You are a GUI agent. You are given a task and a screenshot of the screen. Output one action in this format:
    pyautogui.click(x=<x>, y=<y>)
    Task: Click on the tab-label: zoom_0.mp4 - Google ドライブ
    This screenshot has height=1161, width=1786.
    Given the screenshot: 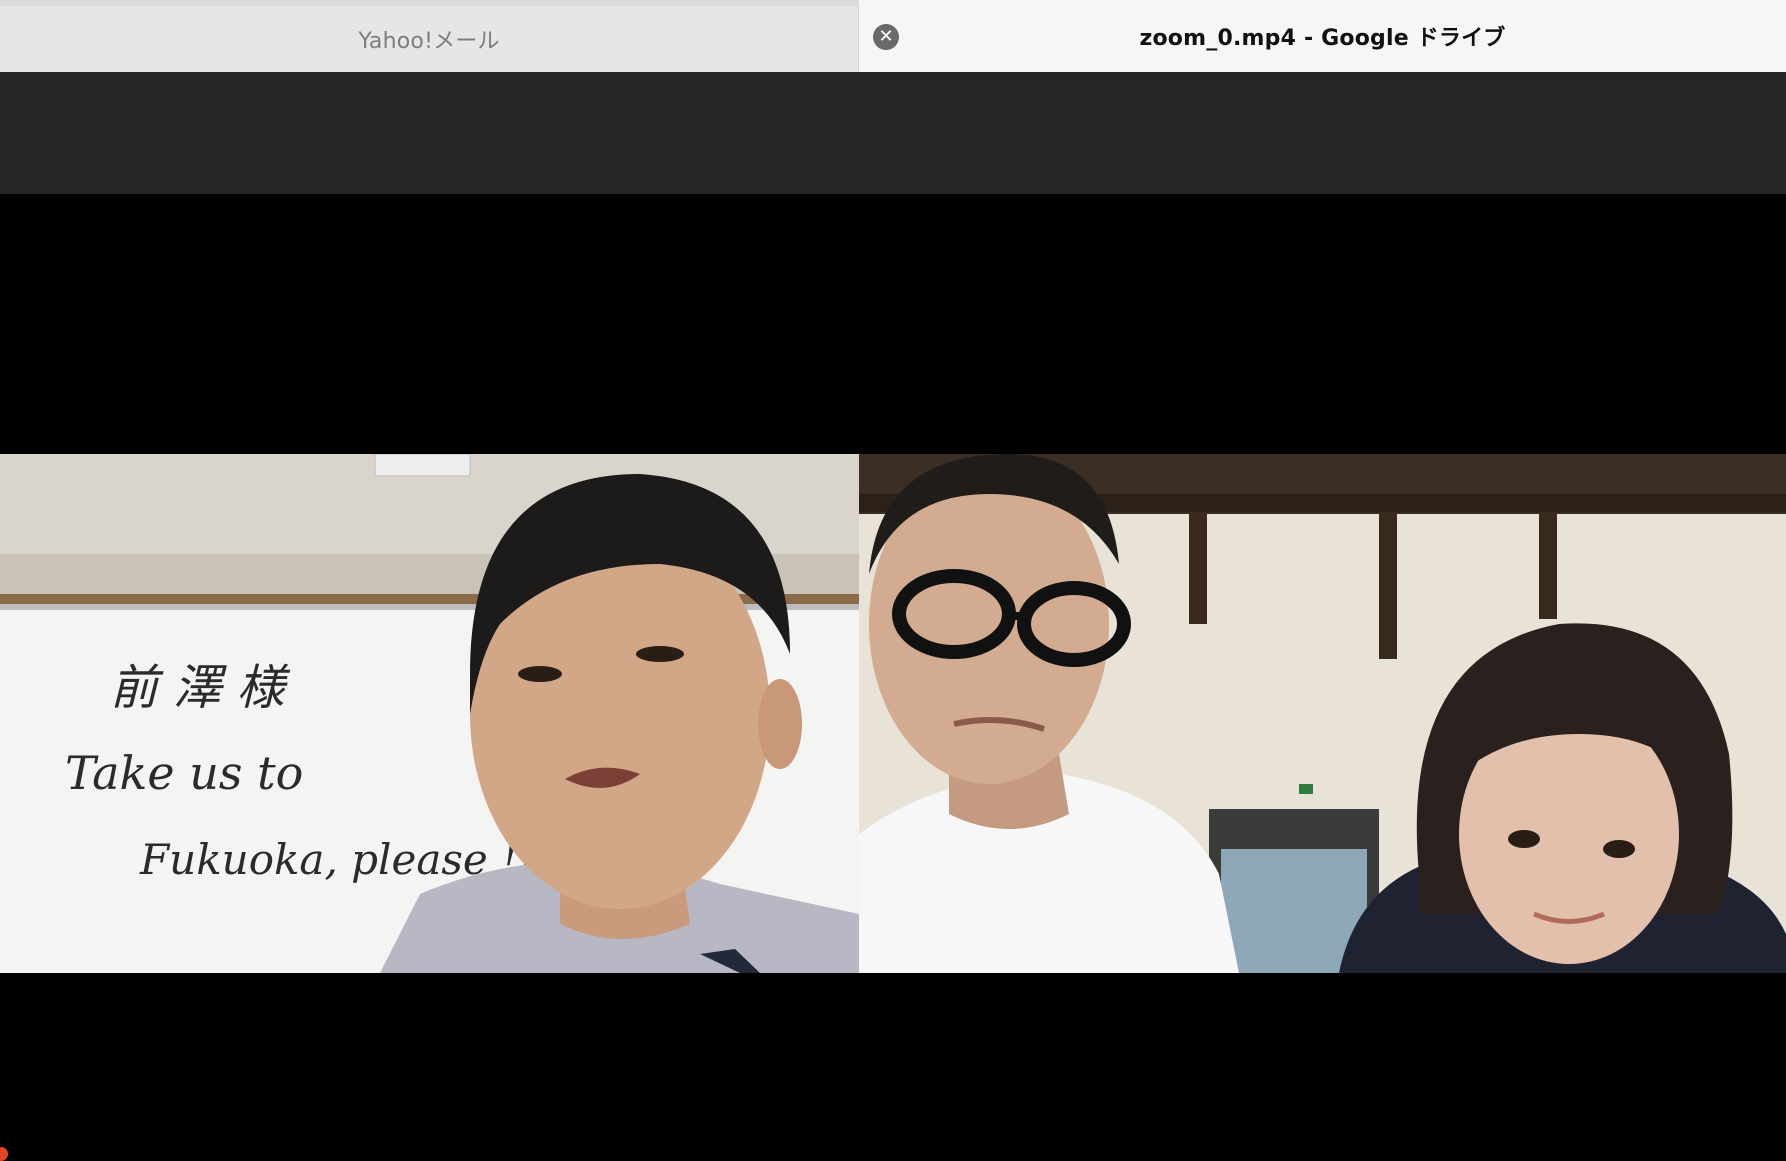 What is the action you would take?
    pyautogui.click(x=1322, y=38)
    